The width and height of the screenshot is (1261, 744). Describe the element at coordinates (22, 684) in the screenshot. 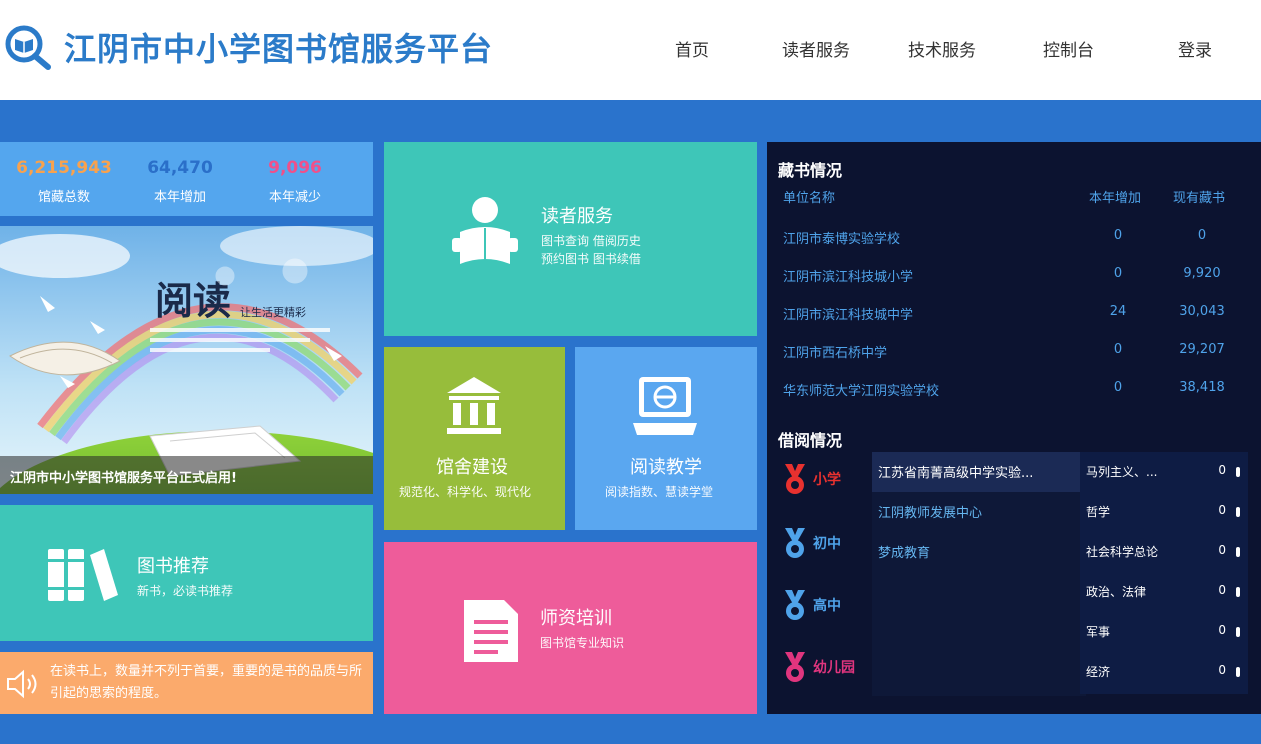

I see `speaker-icon` at that location.